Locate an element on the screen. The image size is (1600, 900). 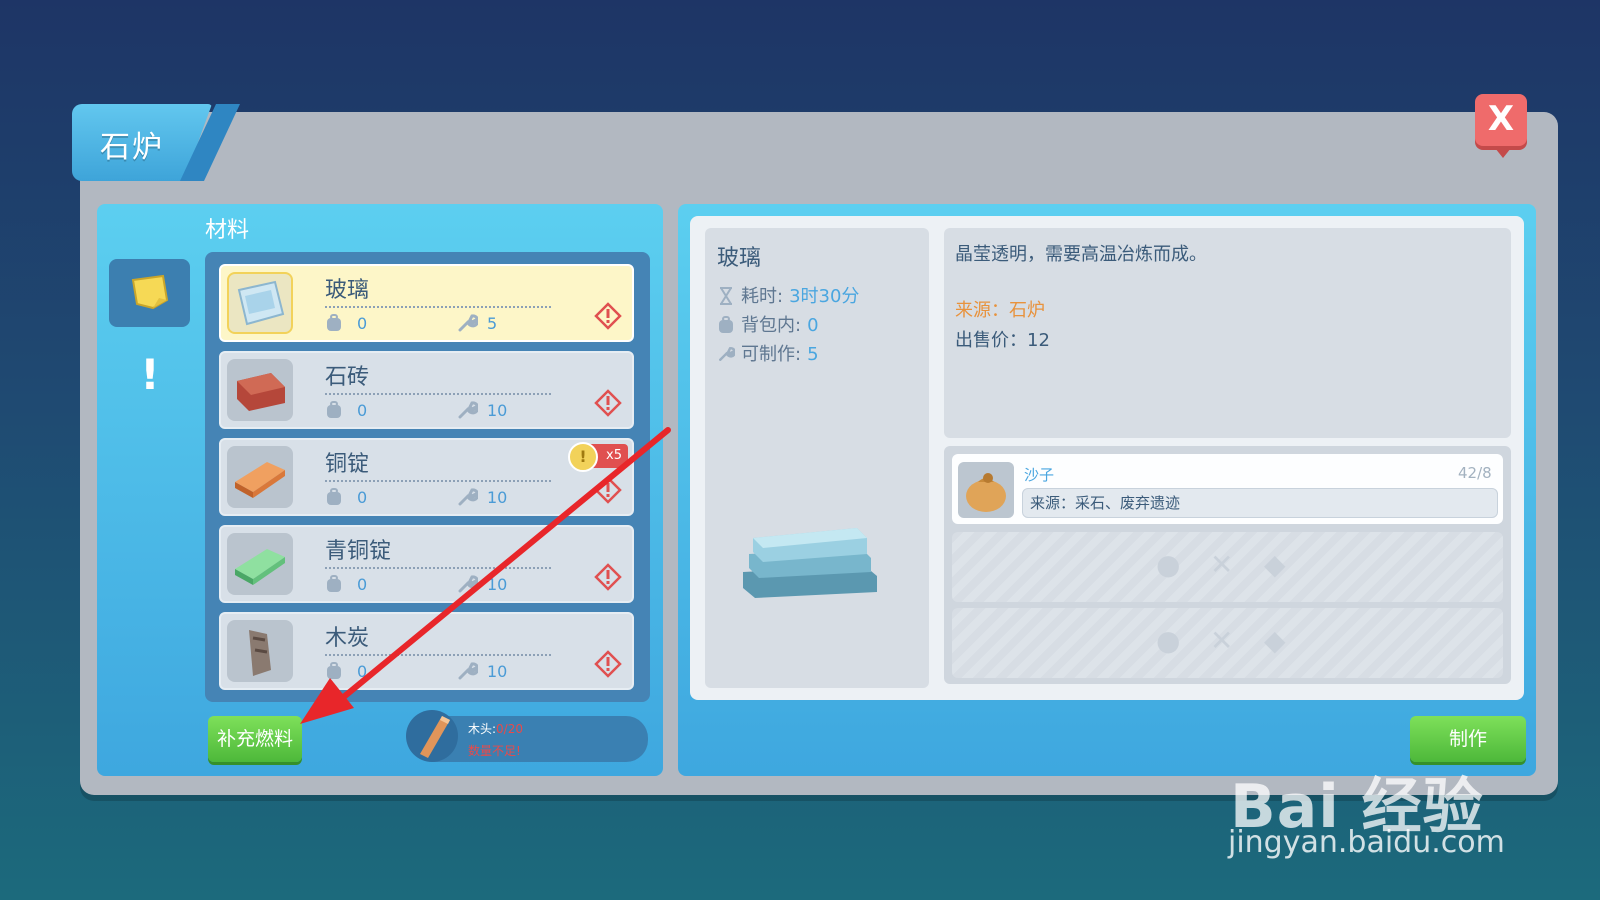
tab-alert-icon: ! is located at coordinates (150, 375).